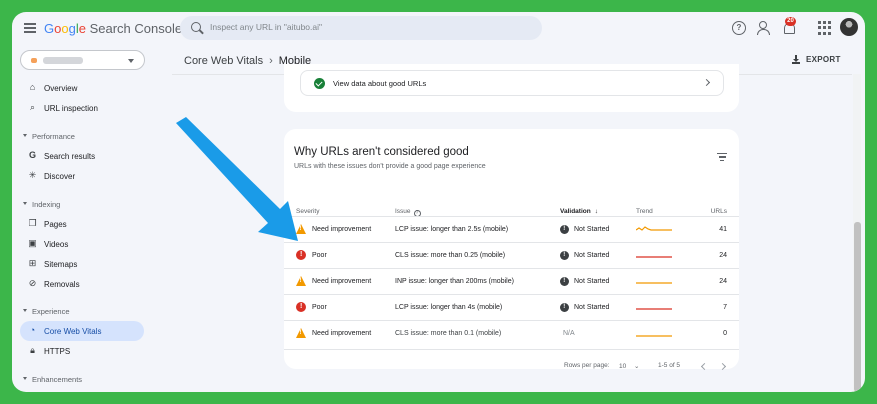 This screenshot has width=877, height=404. I want to click on next-page-icon, so click(722, 366).